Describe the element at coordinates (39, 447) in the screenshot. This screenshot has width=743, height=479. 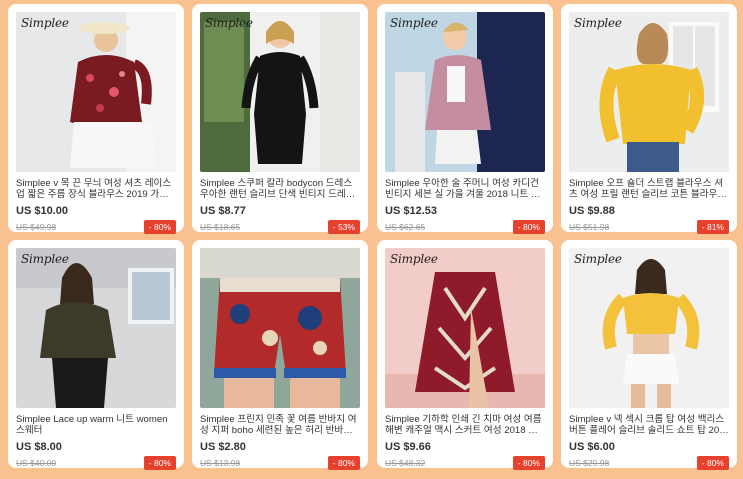
I see `product-price: US $8.00` at that location.